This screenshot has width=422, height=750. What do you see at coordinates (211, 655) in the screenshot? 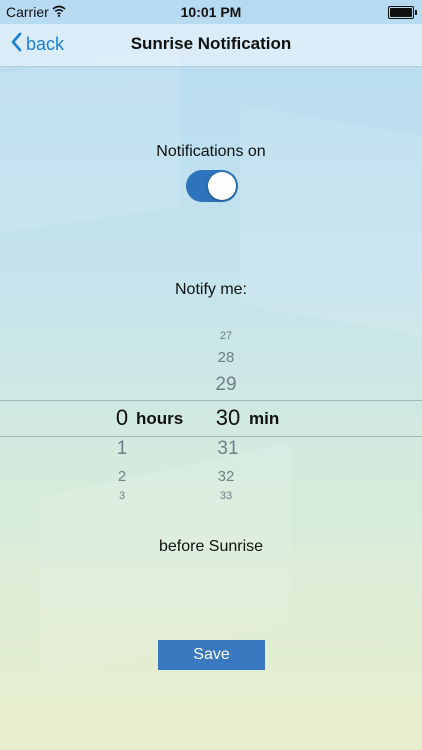
I see `save-button: Save` at bounding box center [211, 655].